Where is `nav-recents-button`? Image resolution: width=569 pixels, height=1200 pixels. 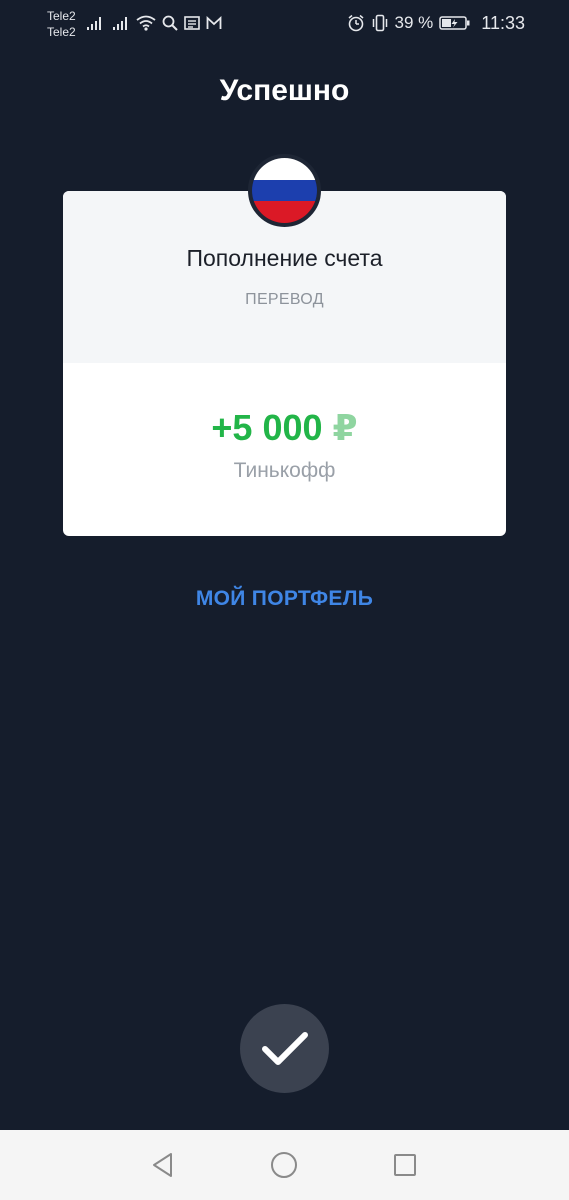 nav-recents-button is located at coordinates (405, 1165).